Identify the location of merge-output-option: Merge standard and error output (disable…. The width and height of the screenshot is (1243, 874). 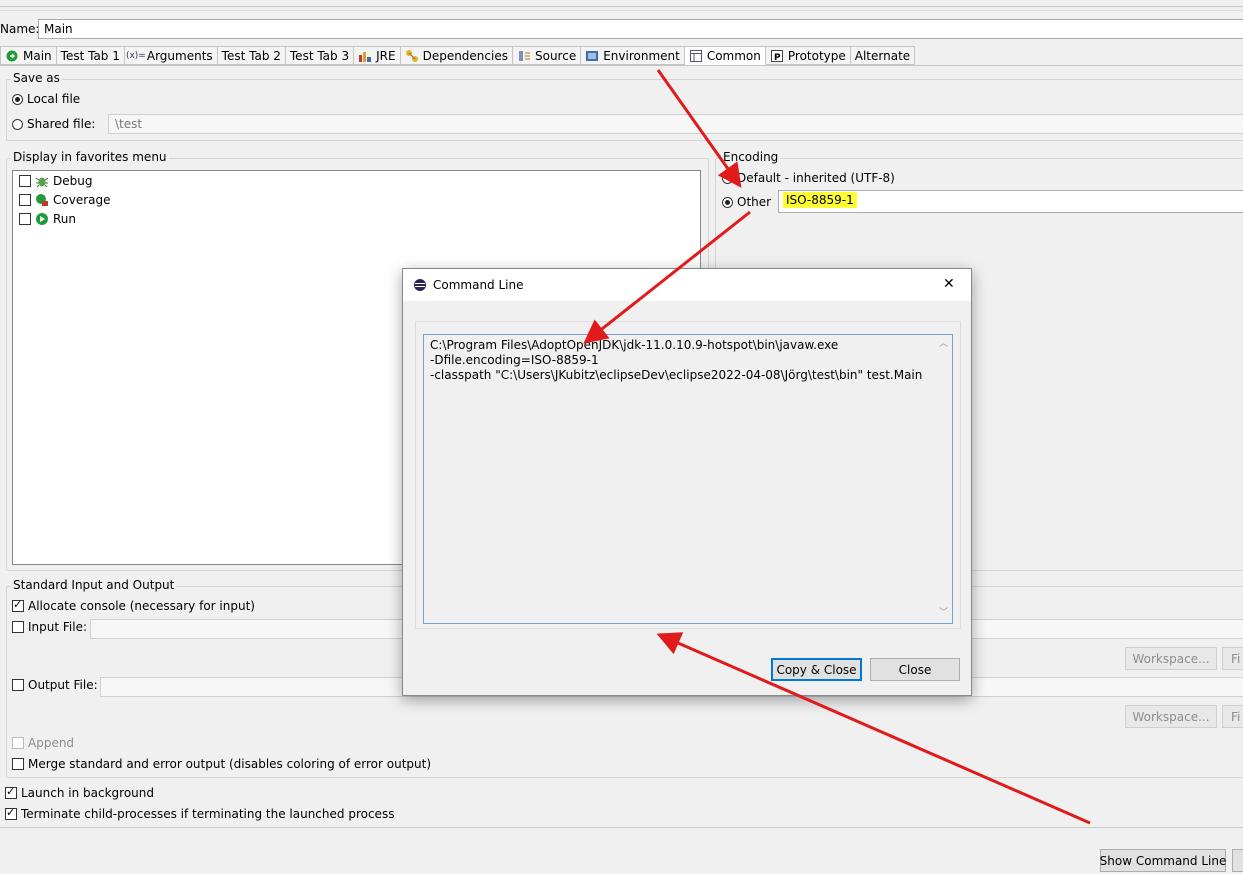
(221, 764).